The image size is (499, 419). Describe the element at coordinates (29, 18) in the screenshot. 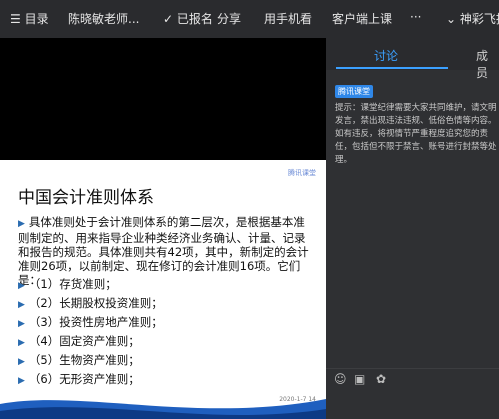

I see `menu-button: ☰ 目录` at that location.